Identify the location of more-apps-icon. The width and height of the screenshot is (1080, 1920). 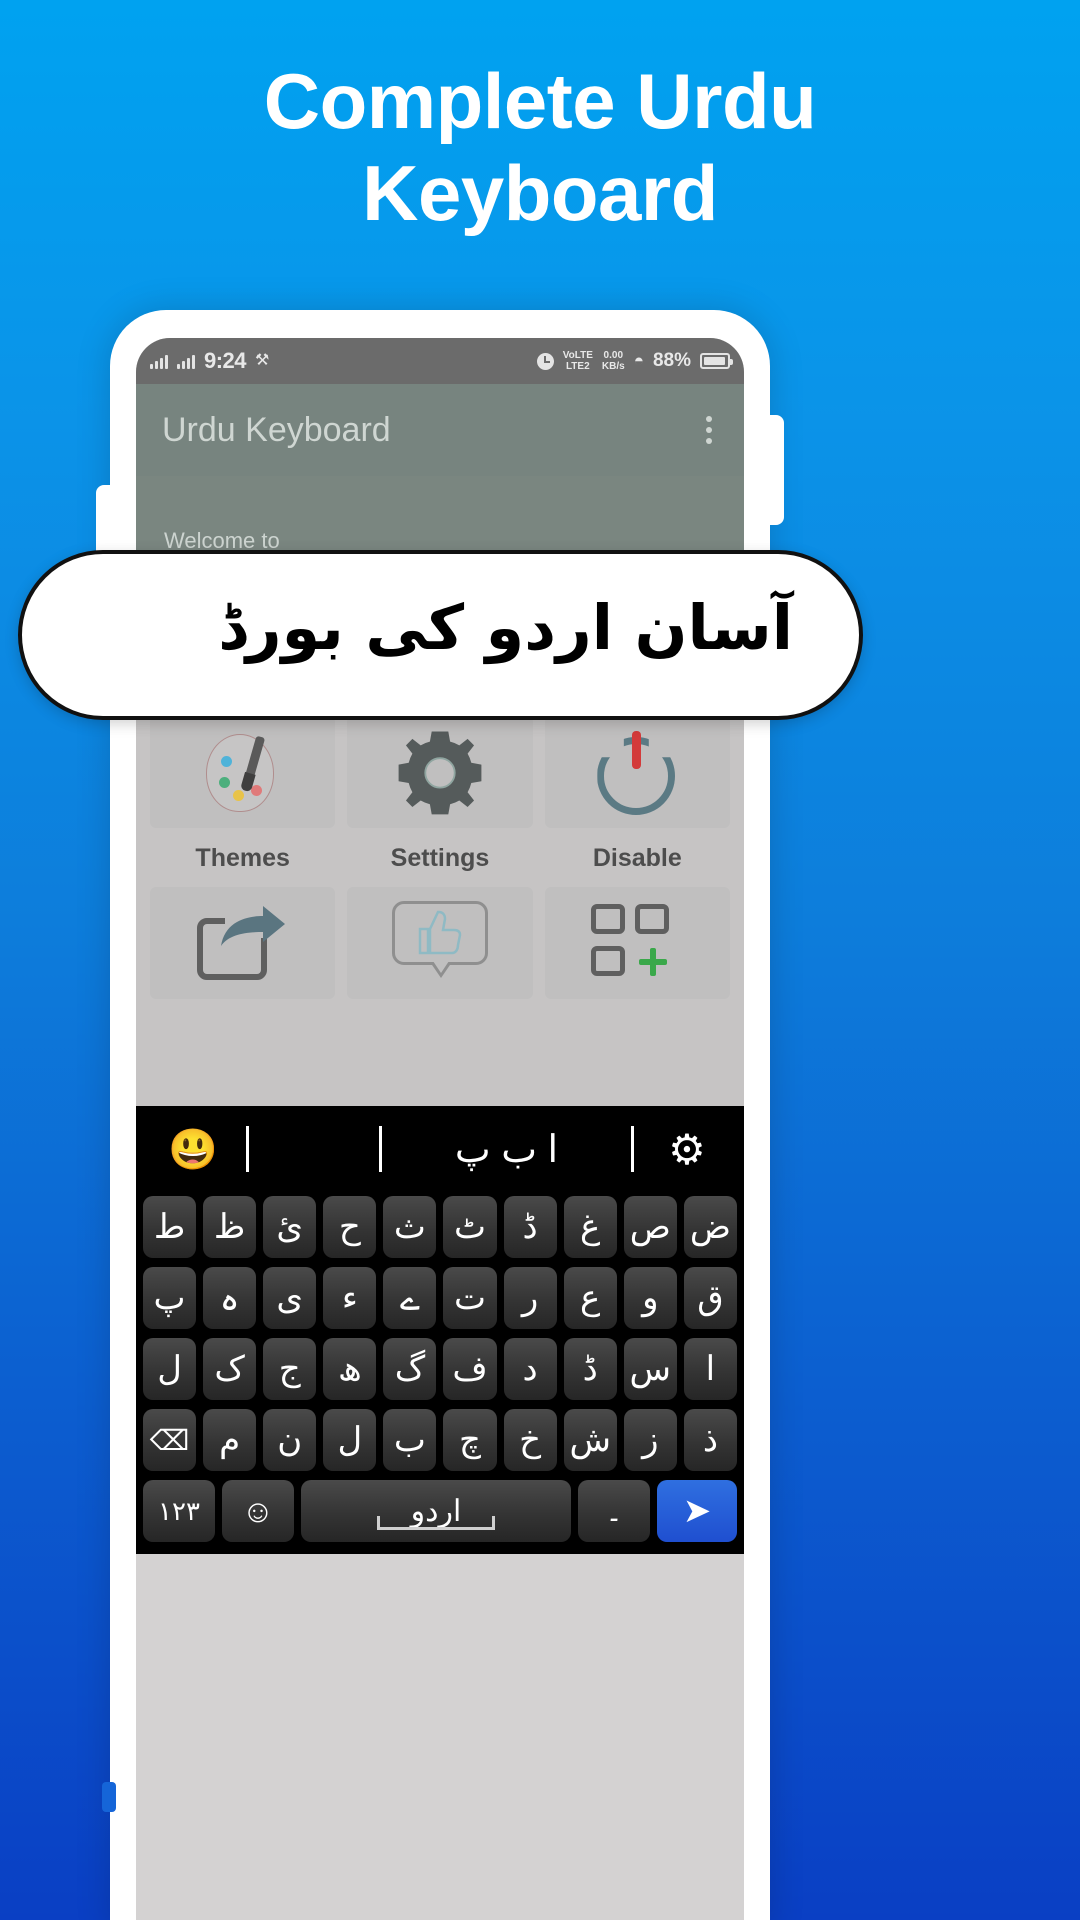
(637, 943).